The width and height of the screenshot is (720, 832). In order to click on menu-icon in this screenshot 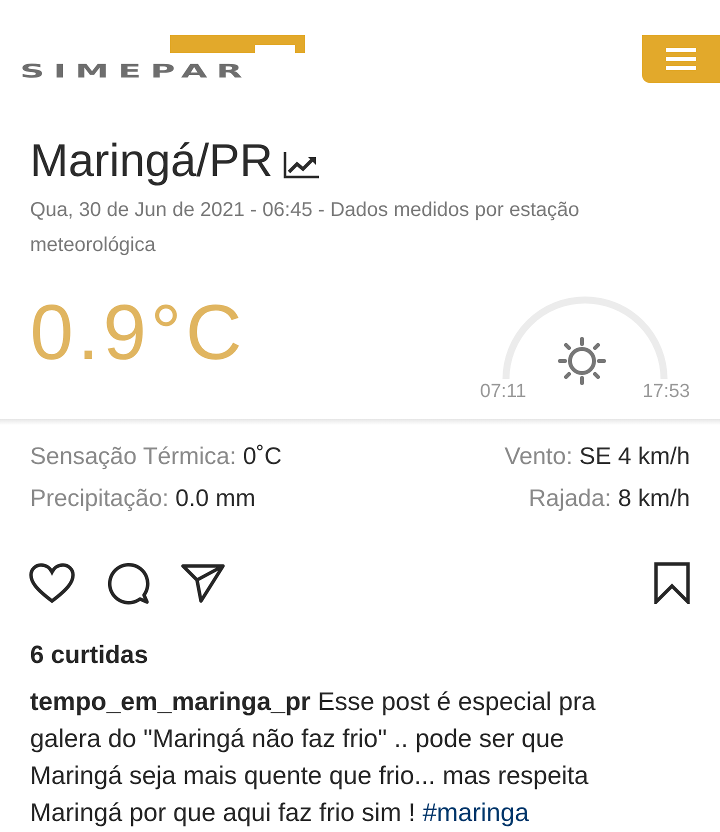, I will do `click(681, 59)`.